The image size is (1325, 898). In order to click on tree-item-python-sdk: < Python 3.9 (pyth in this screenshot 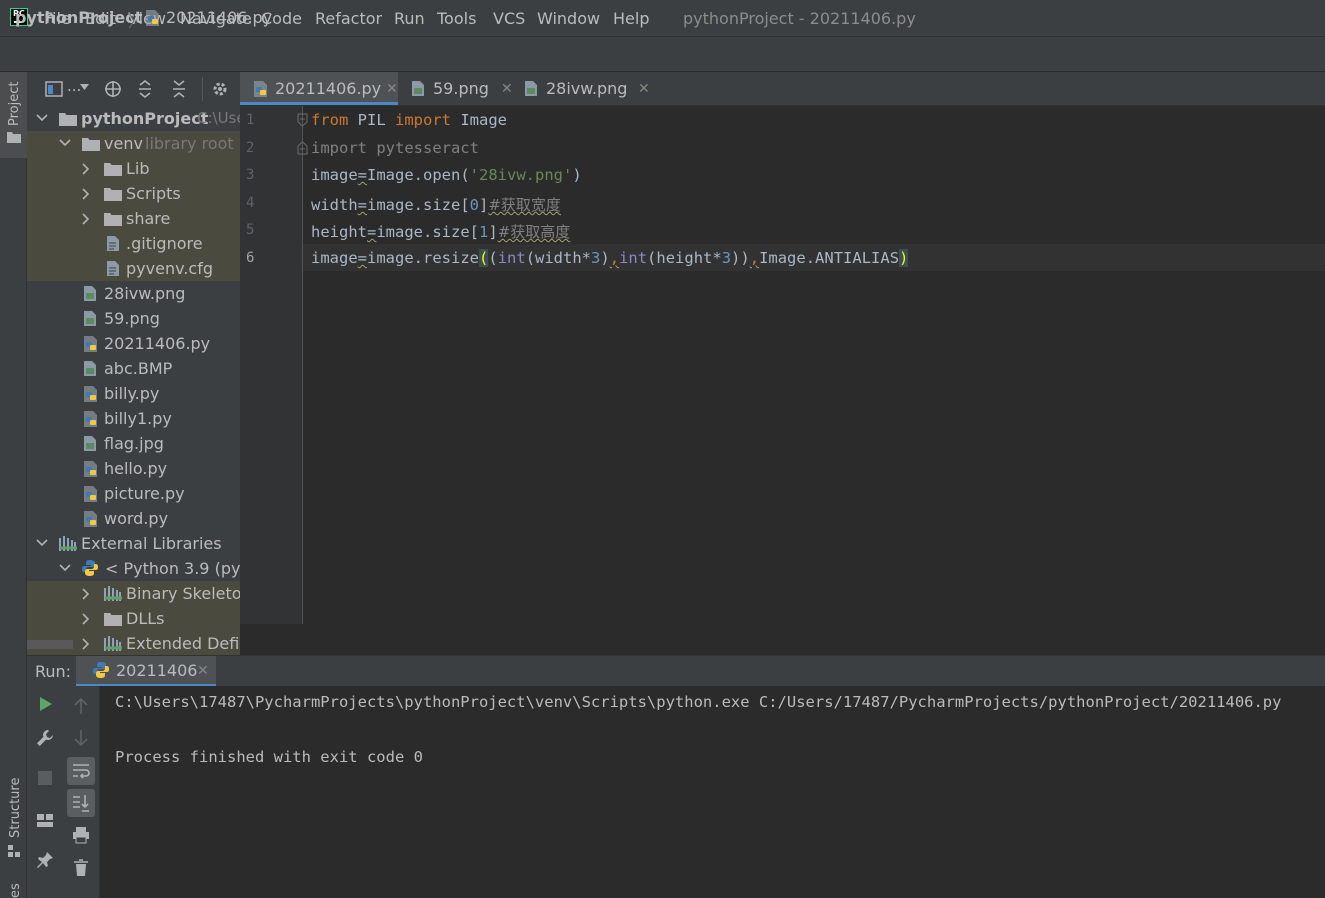, I will do `click(133, 568)`.